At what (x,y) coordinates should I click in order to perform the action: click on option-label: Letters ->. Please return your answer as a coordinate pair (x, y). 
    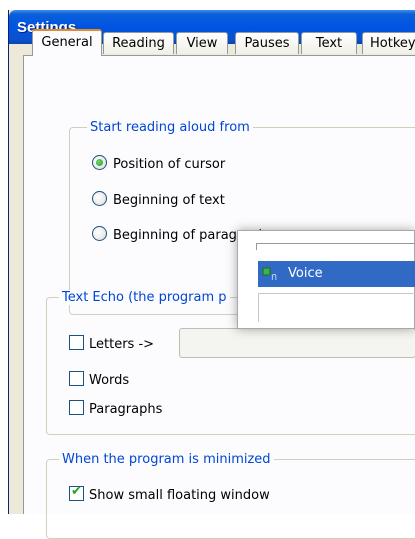
    Looking at the image, I should click on (122, 344).